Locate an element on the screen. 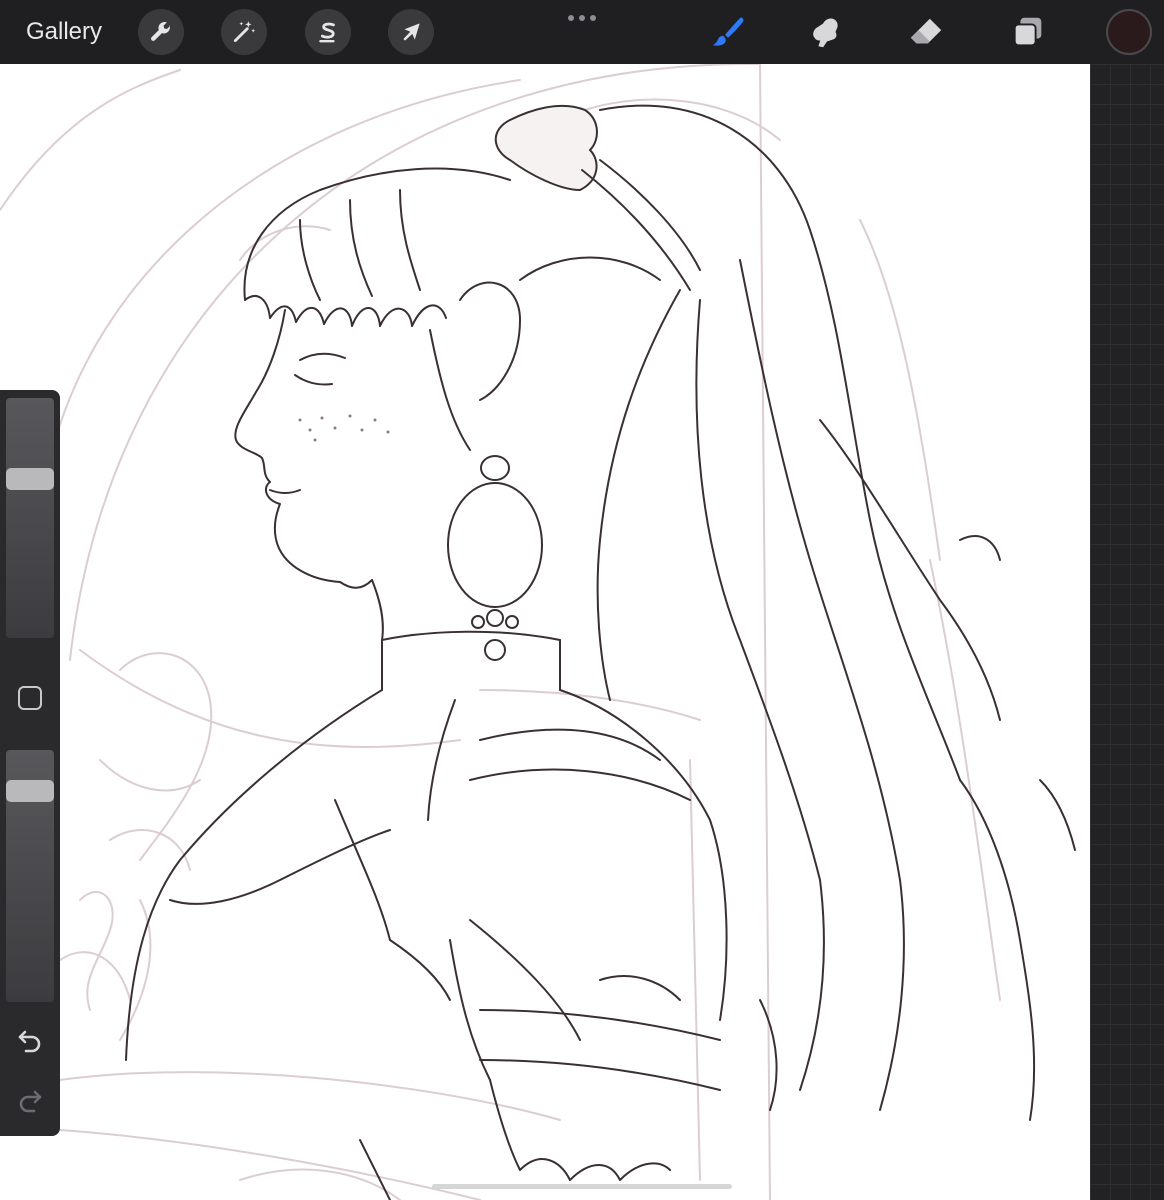  undo-icon is located at coordinates (30, 1040).